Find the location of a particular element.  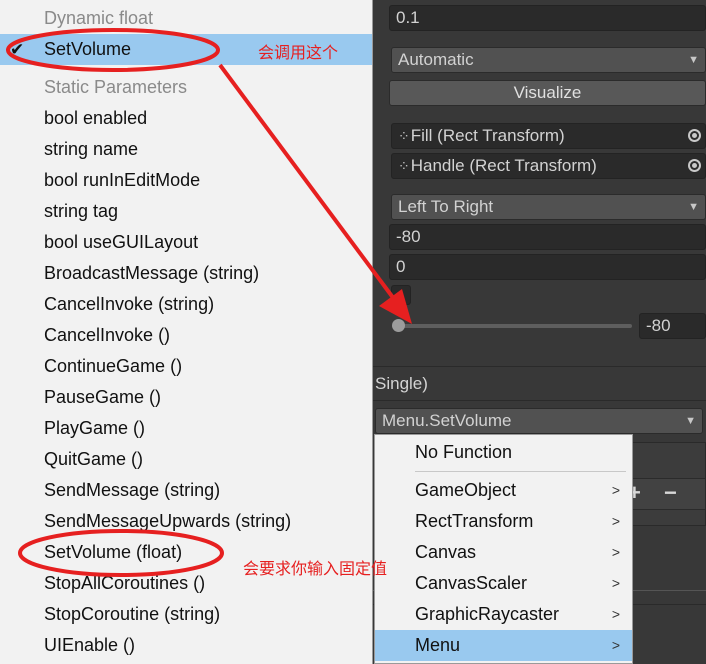

highlight-ellipse-setvolume-float is located at coordinates (121, 553).